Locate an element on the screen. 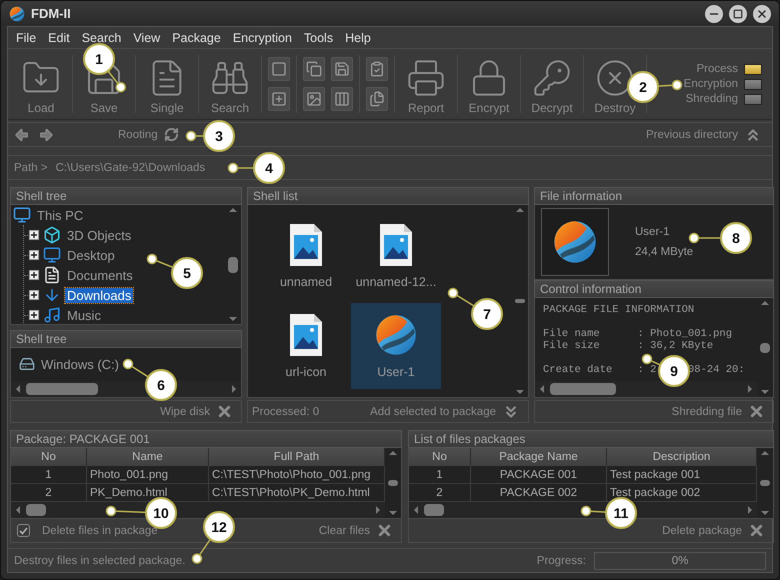 This screenshot has width=780, height=580. progress-label: Progress: is located at coordinates (561, 560).